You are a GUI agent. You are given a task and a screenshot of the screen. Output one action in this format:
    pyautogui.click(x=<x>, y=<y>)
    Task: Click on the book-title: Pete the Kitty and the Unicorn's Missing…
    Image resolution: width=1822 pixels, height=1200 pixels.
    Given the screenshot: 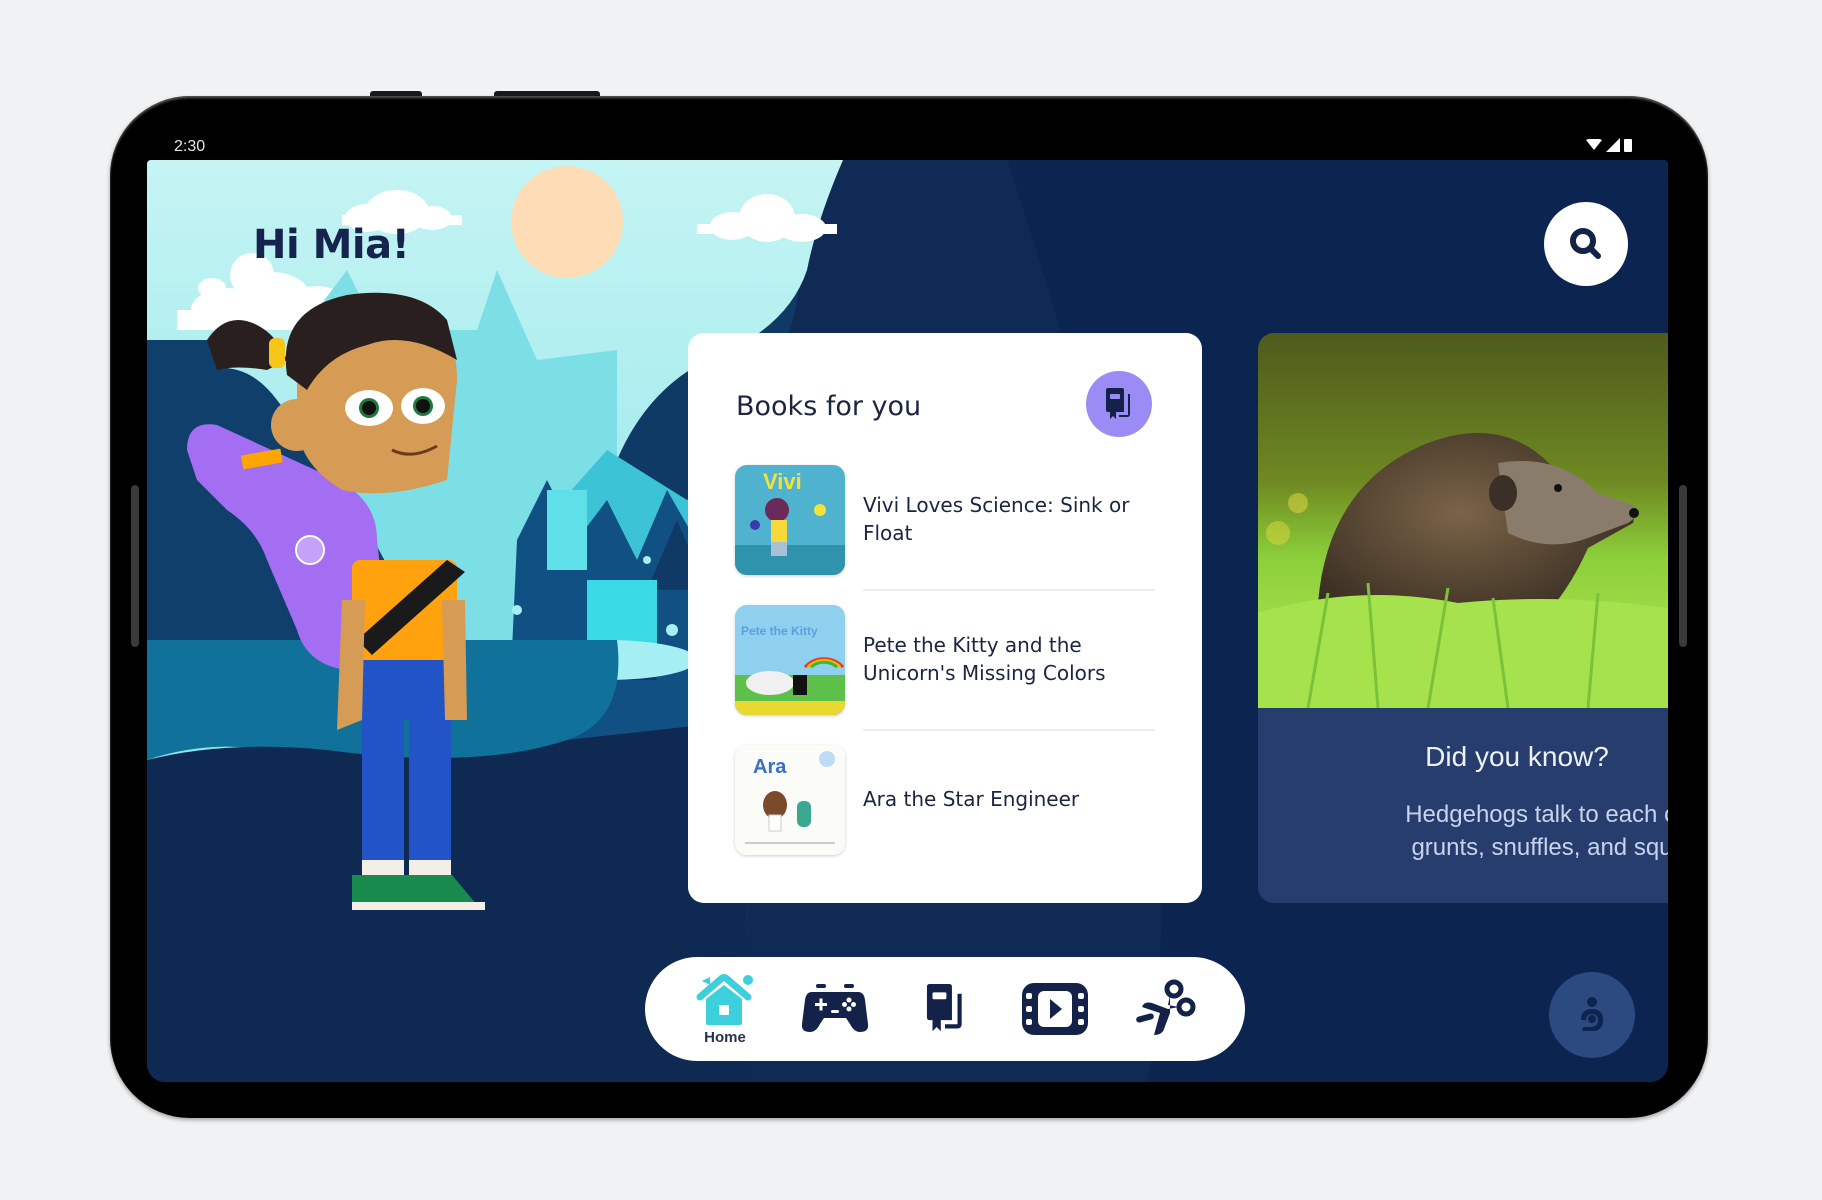 What is the action you would take?
    pyautogui.click(x=984, y=659)
    